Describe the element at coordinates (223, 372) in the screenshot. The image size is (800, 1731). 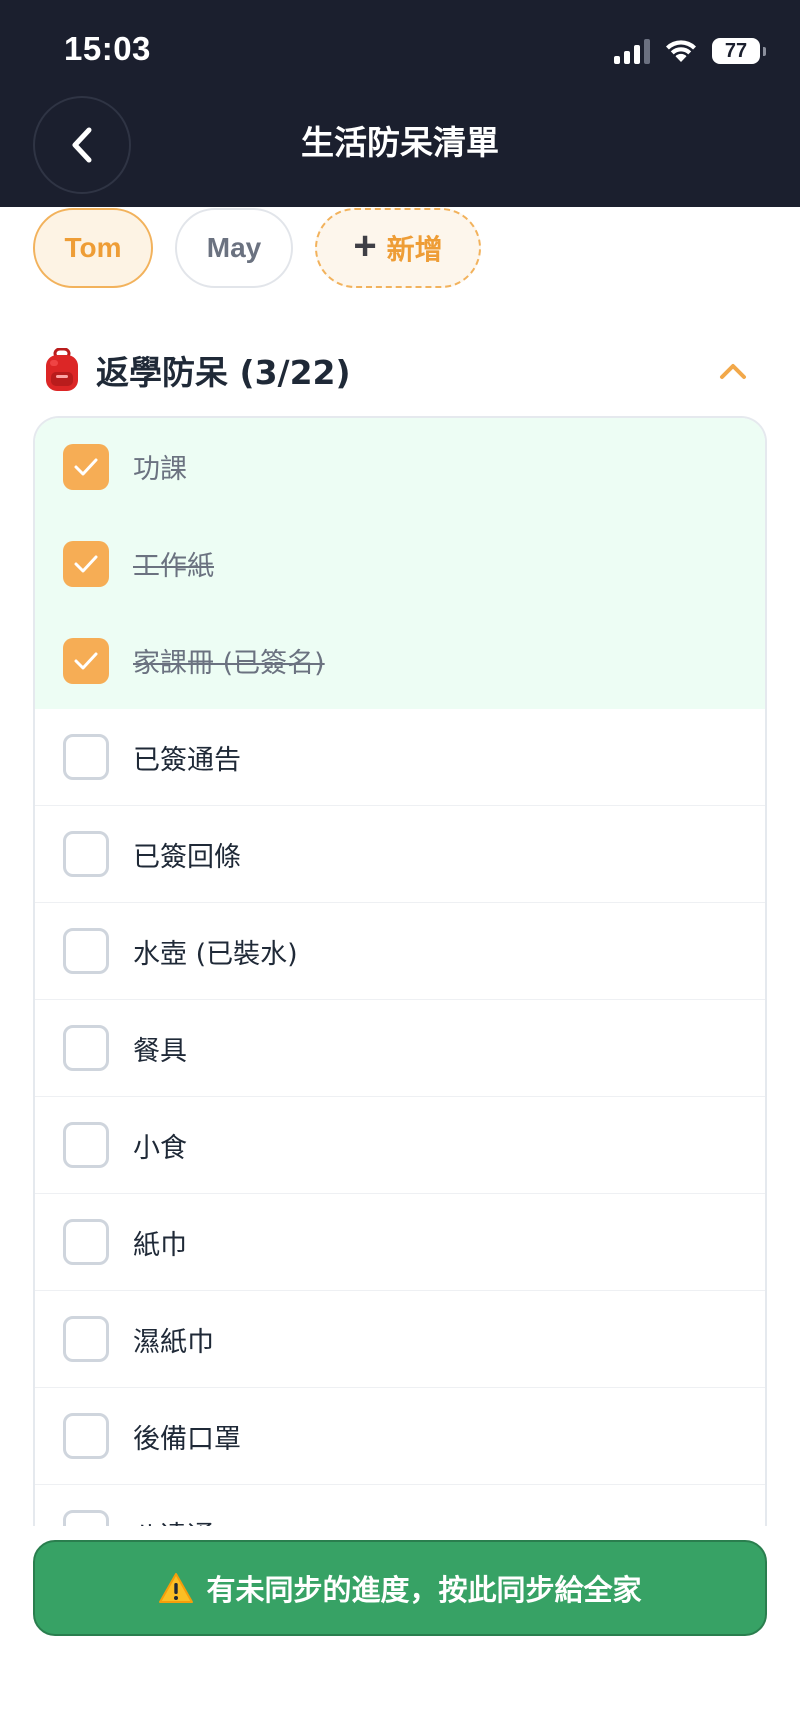
I see `section-title: 返學防呆 (3/22)` at that location.